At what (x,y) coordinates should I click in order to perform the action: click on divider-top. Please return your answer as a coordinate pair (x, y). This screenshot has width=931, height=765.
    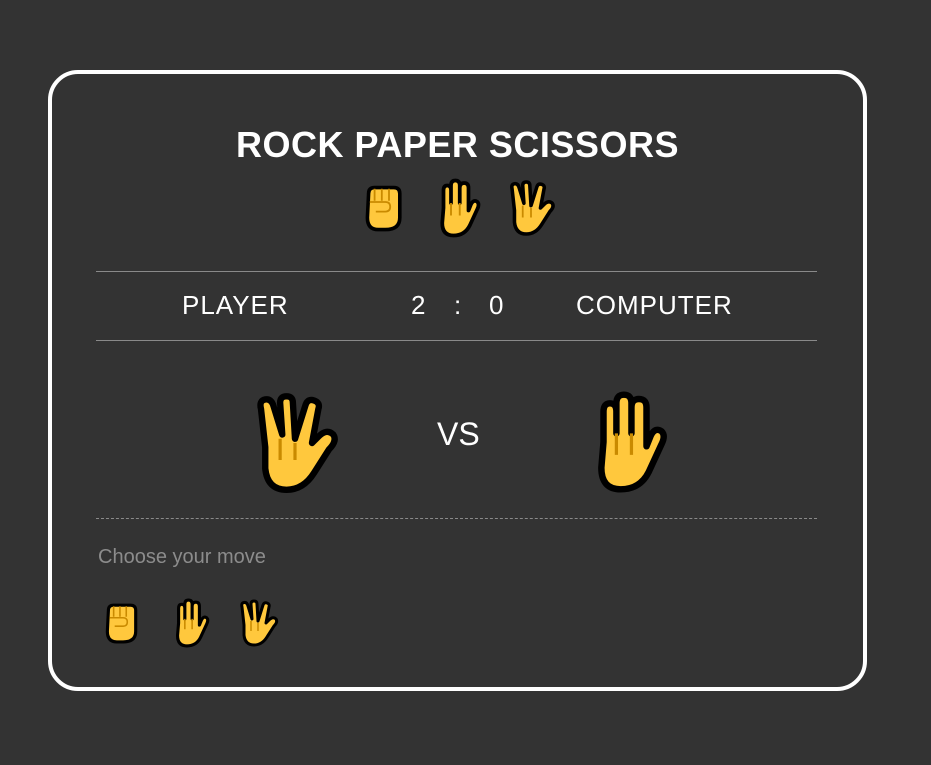
    Looking at the image, I should click on (456, 271).